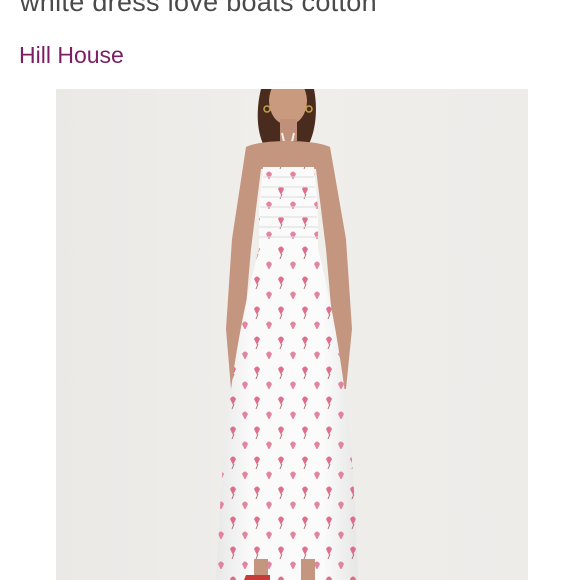 The image size is (580, 580). What do you see at coordinates (71, 55) in the screenshot?
I see `brand-link: Hill House` at bounding box center [71, 55].